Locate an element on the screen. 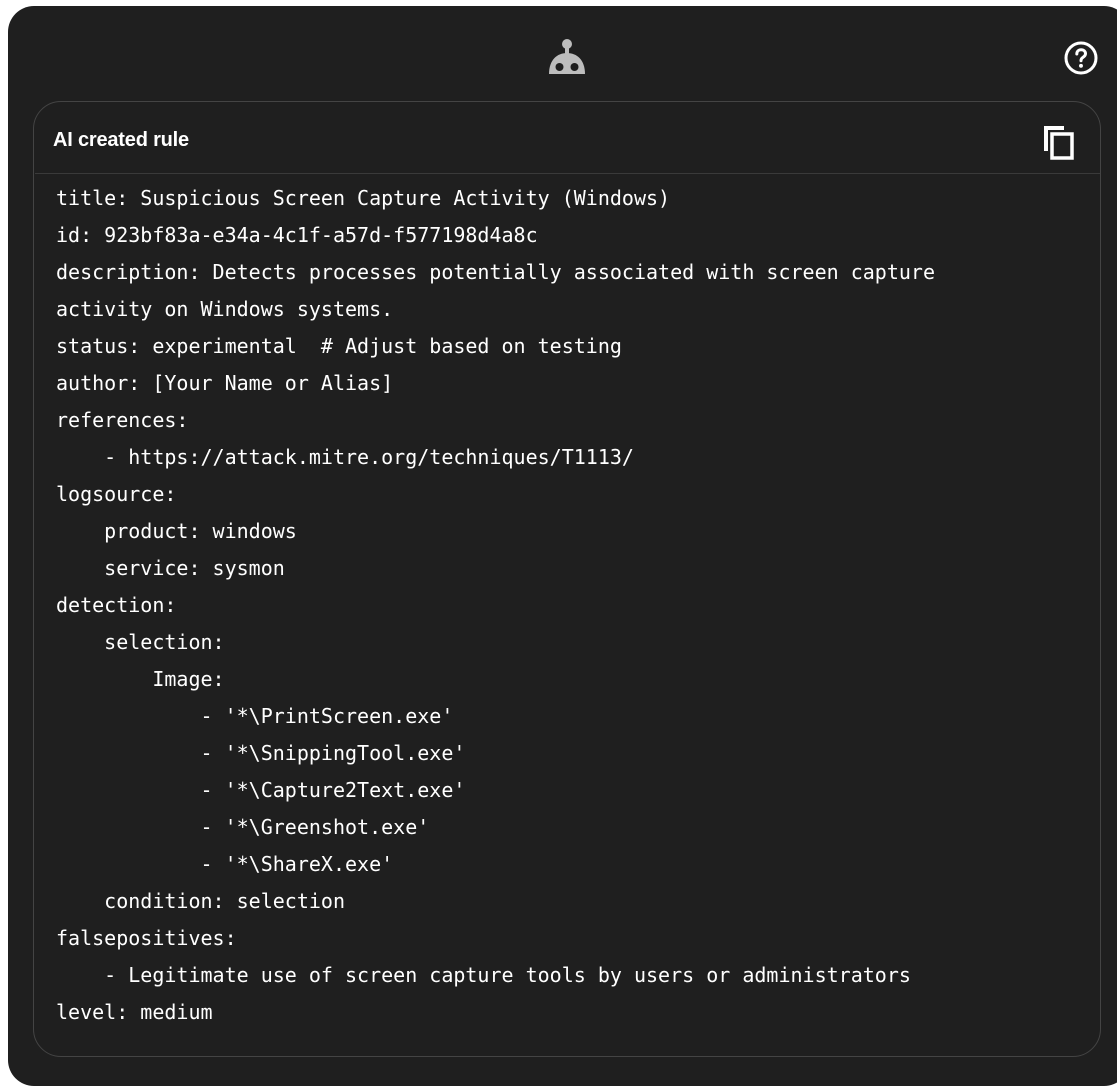 The width and height of the screenshot is (1117, 1086). code-line-14: Image: is located at coordinates (140, 679).